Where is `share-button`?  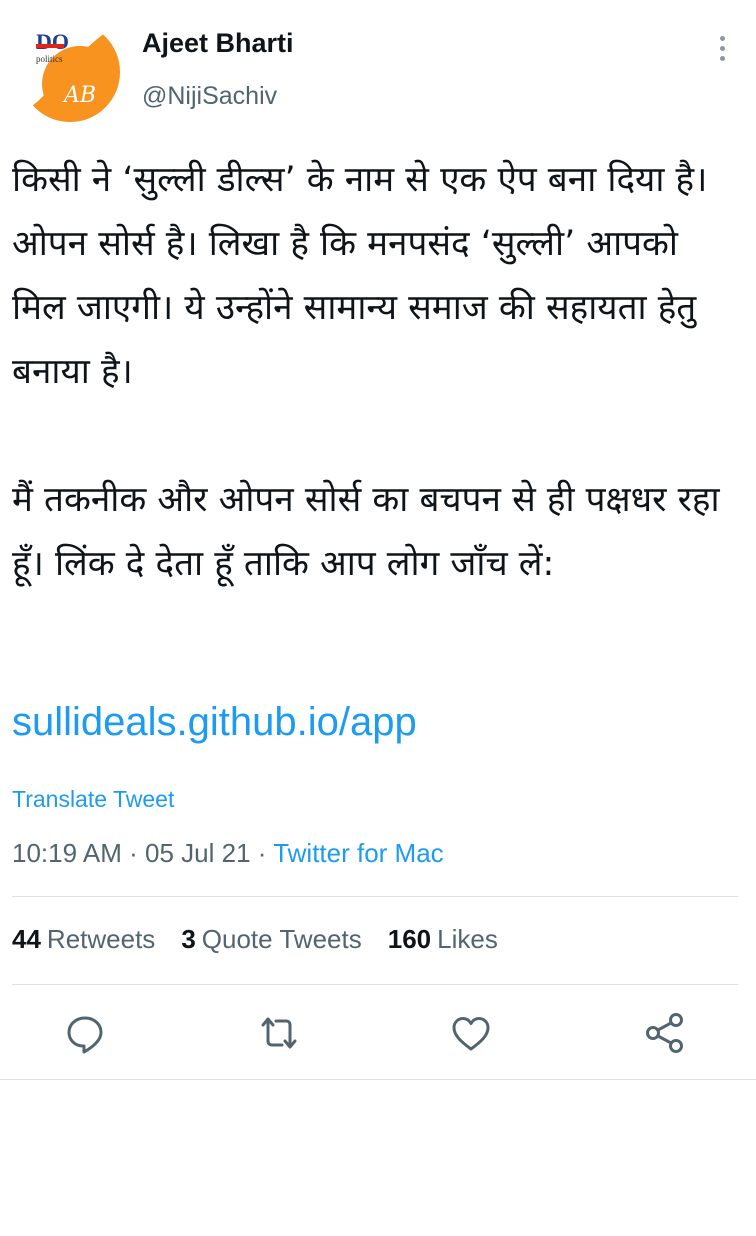
share-button is located at coordinates (665, 1033).